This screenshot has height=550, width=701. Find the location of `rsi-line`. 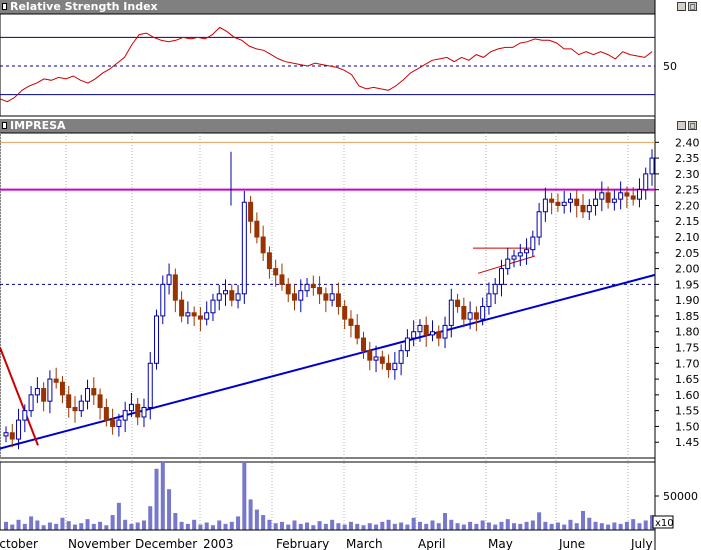

rsi-line is located at coordinates (326, 64).